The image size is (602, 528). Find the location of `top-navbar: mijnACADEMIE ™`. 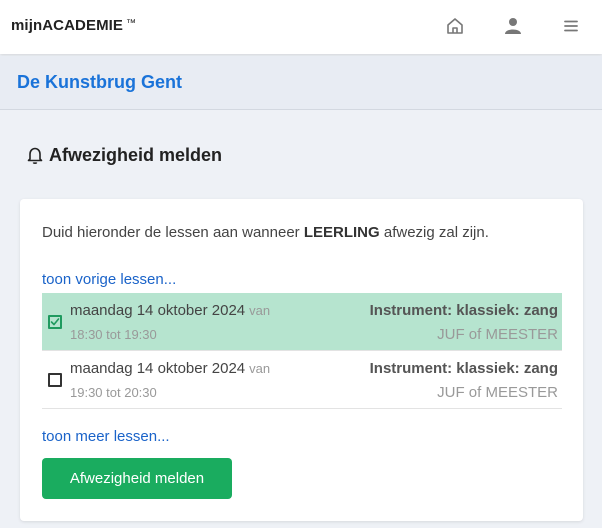

top-navbar: mijnACADEMIE ™ is located at coordinates (301, 27).